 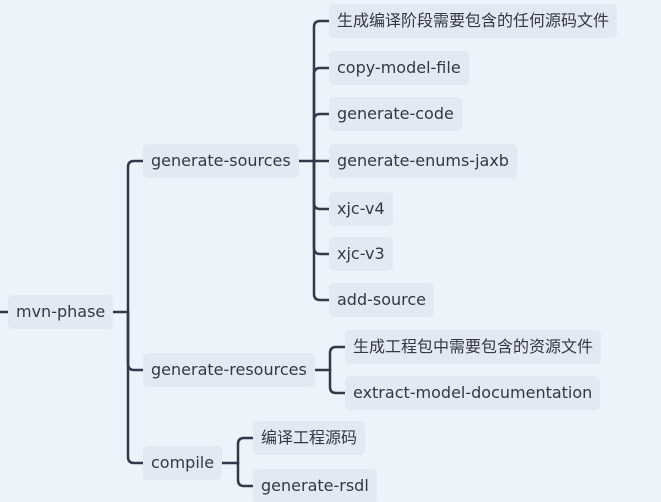 I want to click on node-add-source: add-source, so click(x=382, y=300).